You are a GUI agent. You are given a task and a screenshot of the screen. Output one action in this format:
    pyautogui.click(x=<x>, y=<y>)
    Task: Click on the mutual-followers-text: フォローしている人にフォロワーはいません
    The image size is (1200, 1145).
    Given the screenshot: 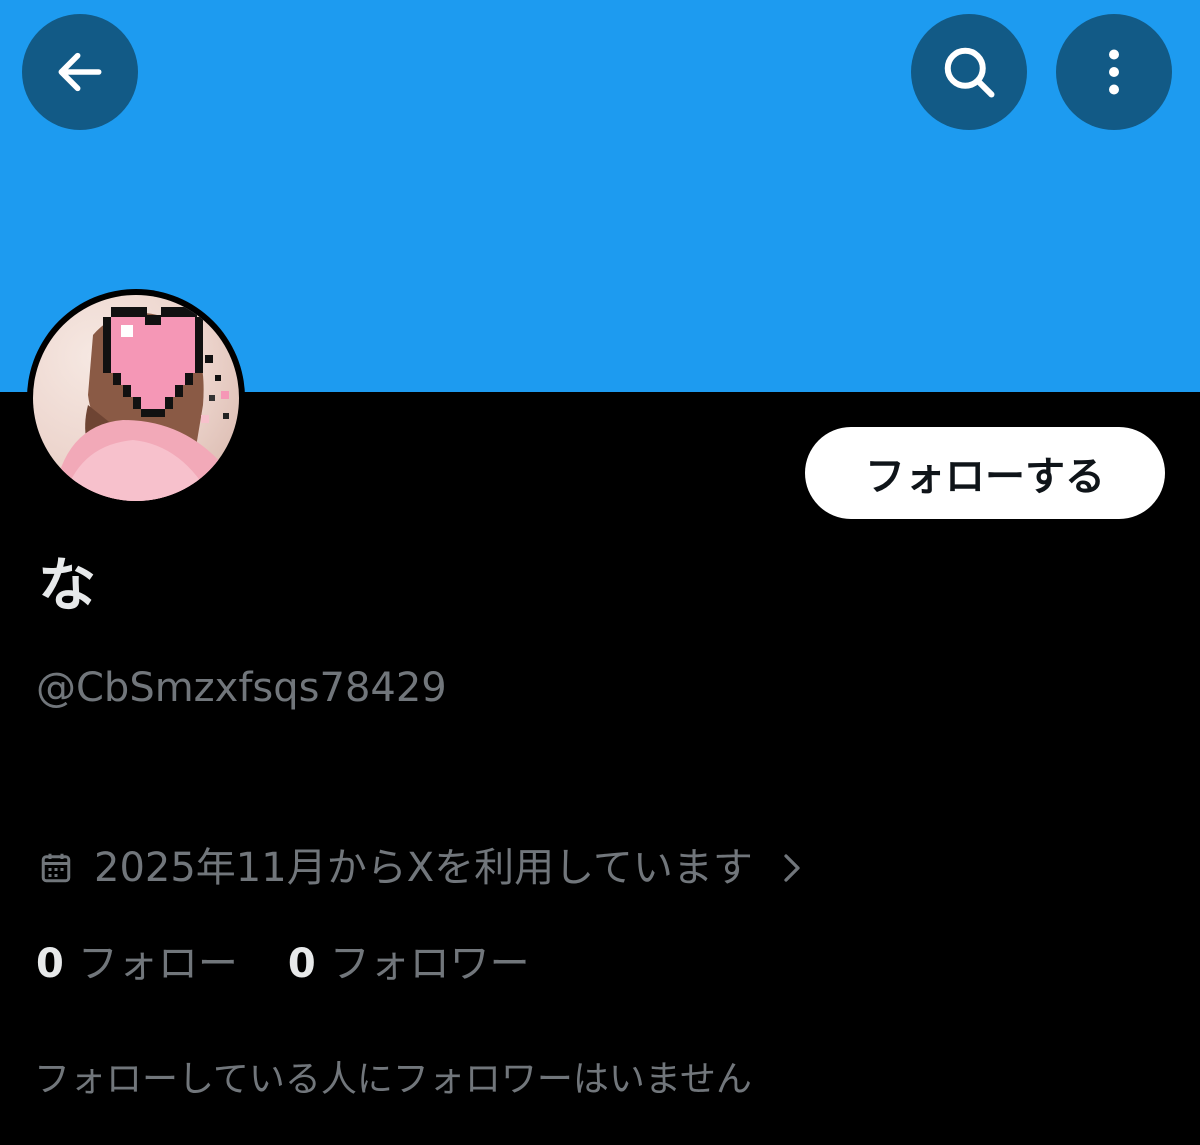 What is the action you would take?
    pyautogui.click(x=393, y=1079)
    